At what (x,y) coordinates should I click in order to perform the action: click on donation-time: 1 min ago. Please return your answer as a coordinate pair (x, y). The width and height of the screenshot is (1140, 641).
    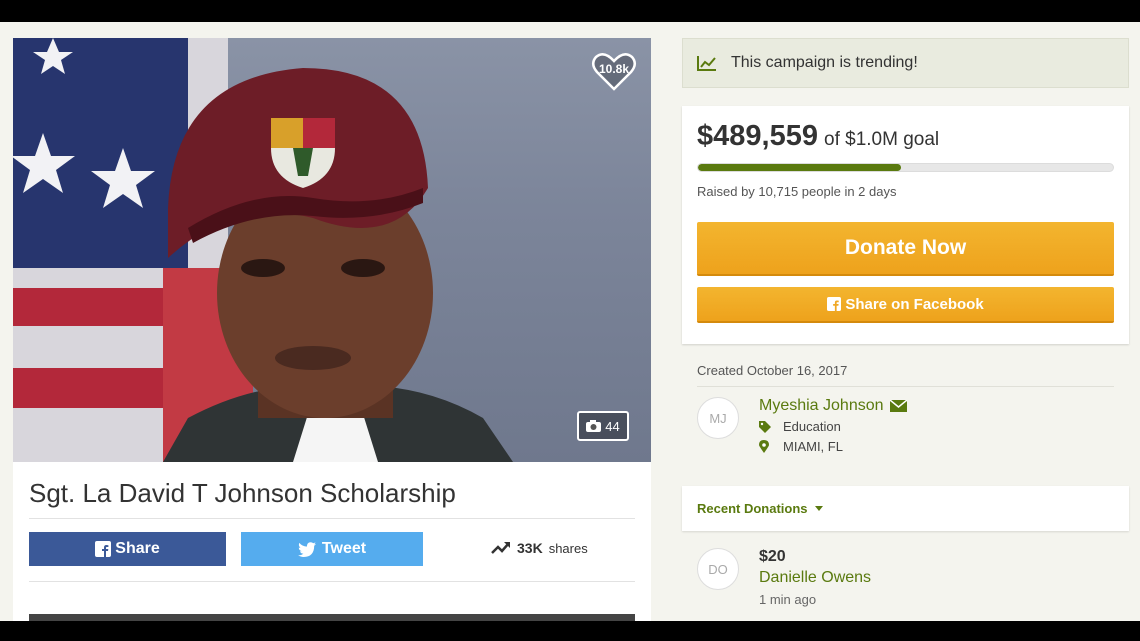
    Looking at the image, I should click on (788, 599).